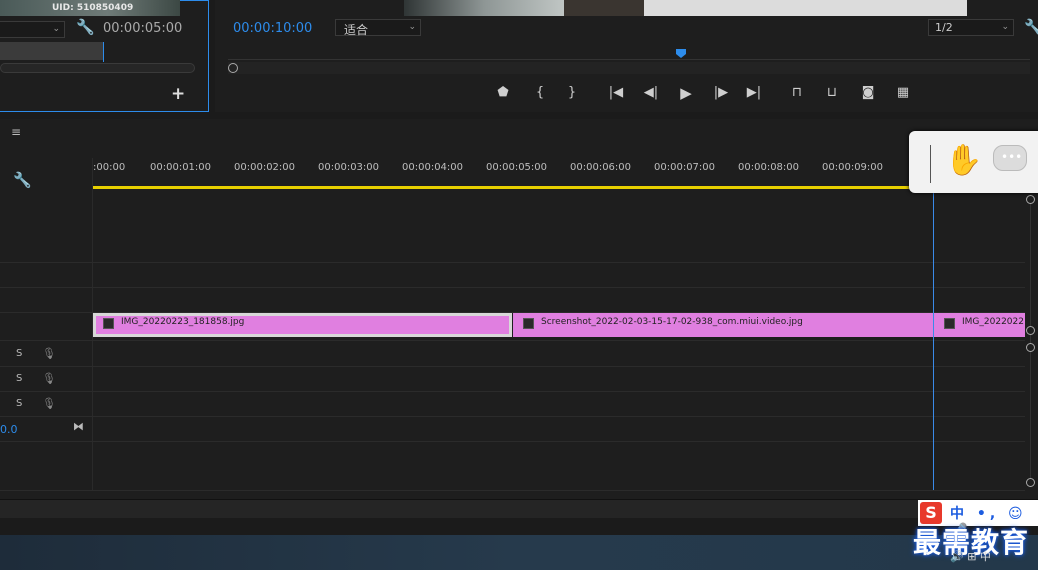  I want to click on ruler-label: 00:00:05:00, so click(517, 167).